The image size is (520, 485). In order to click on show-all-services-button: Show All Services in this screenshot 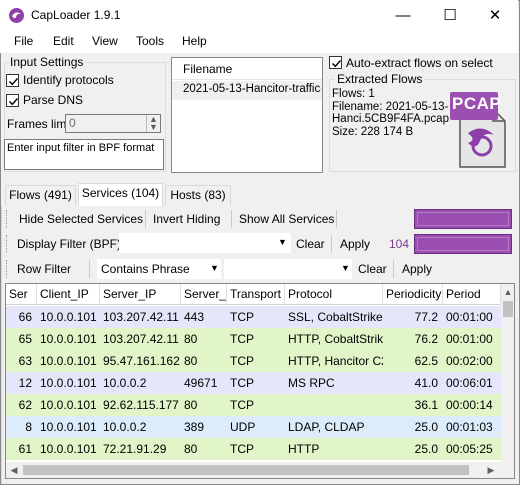, I will do `click(286, 219)`.